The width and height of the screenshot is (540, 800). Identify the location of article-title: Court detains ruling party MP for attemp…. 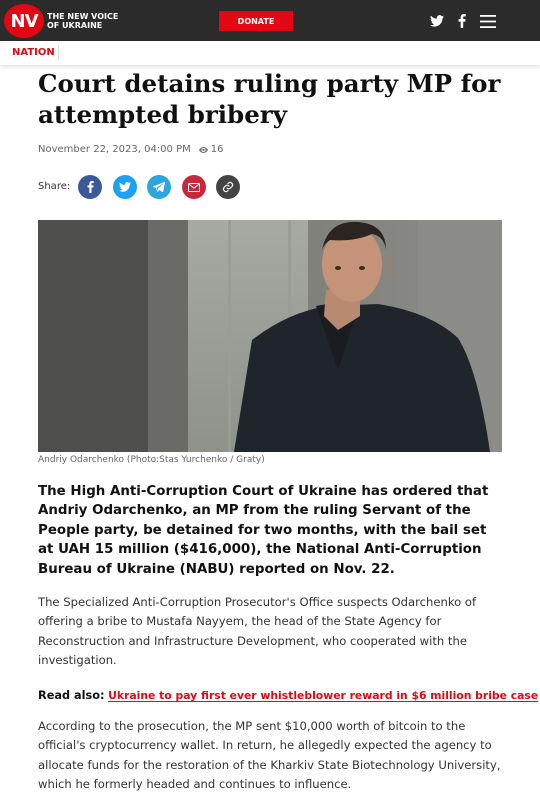
(269, 99).